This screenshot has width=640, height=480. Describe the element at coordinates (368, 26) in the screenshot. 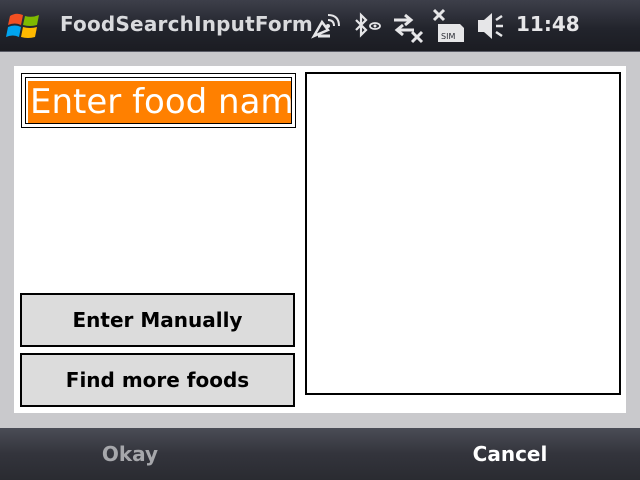

I see `bluetooth-icon` at that location.